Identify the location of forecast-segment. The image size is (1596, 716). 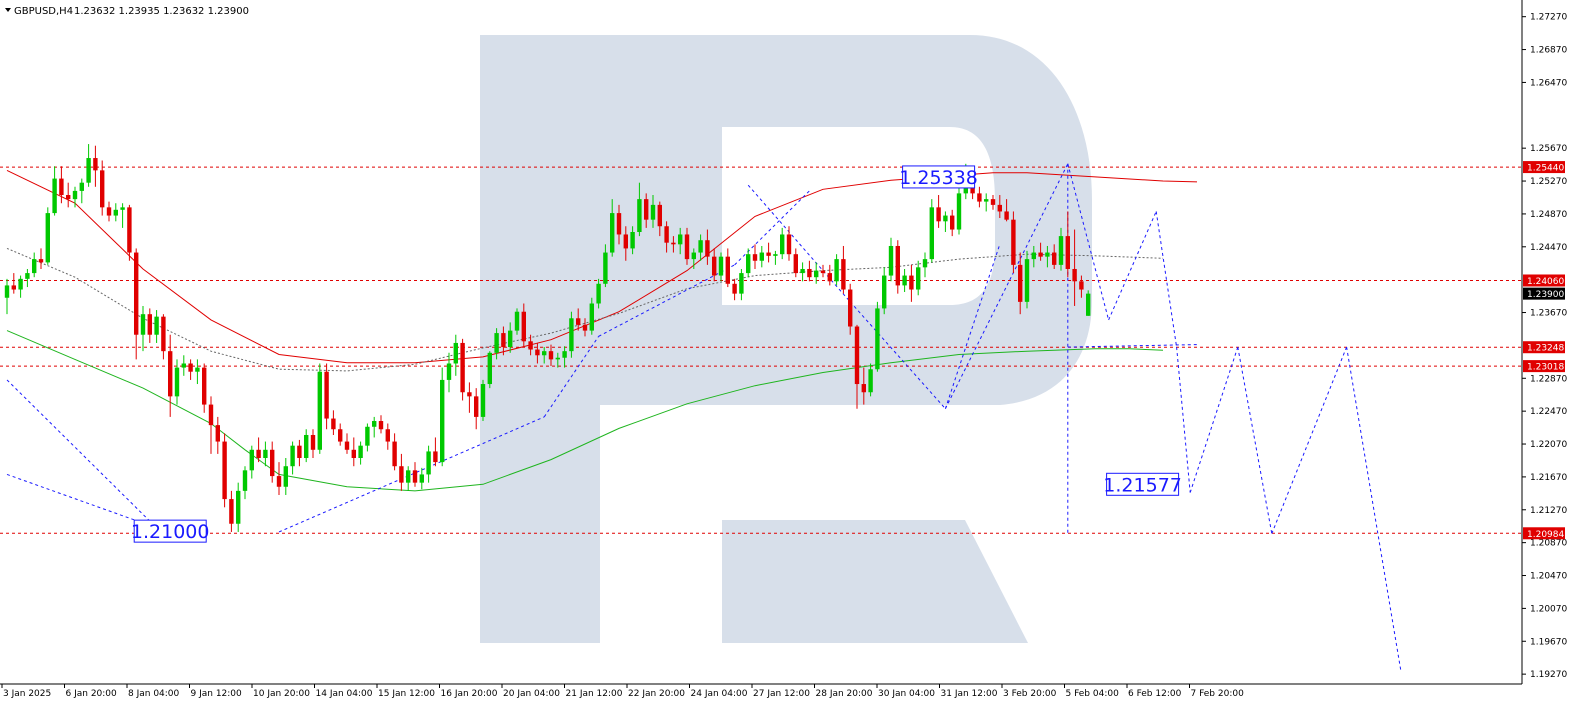
(1166, 279).